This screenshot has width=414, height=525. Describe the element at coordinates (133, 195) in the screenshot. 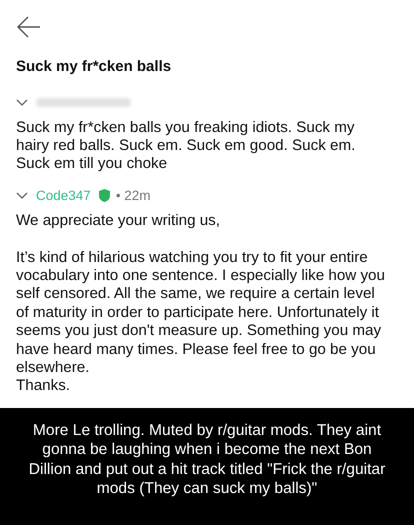

I see `message-time: • 22m` at that location.